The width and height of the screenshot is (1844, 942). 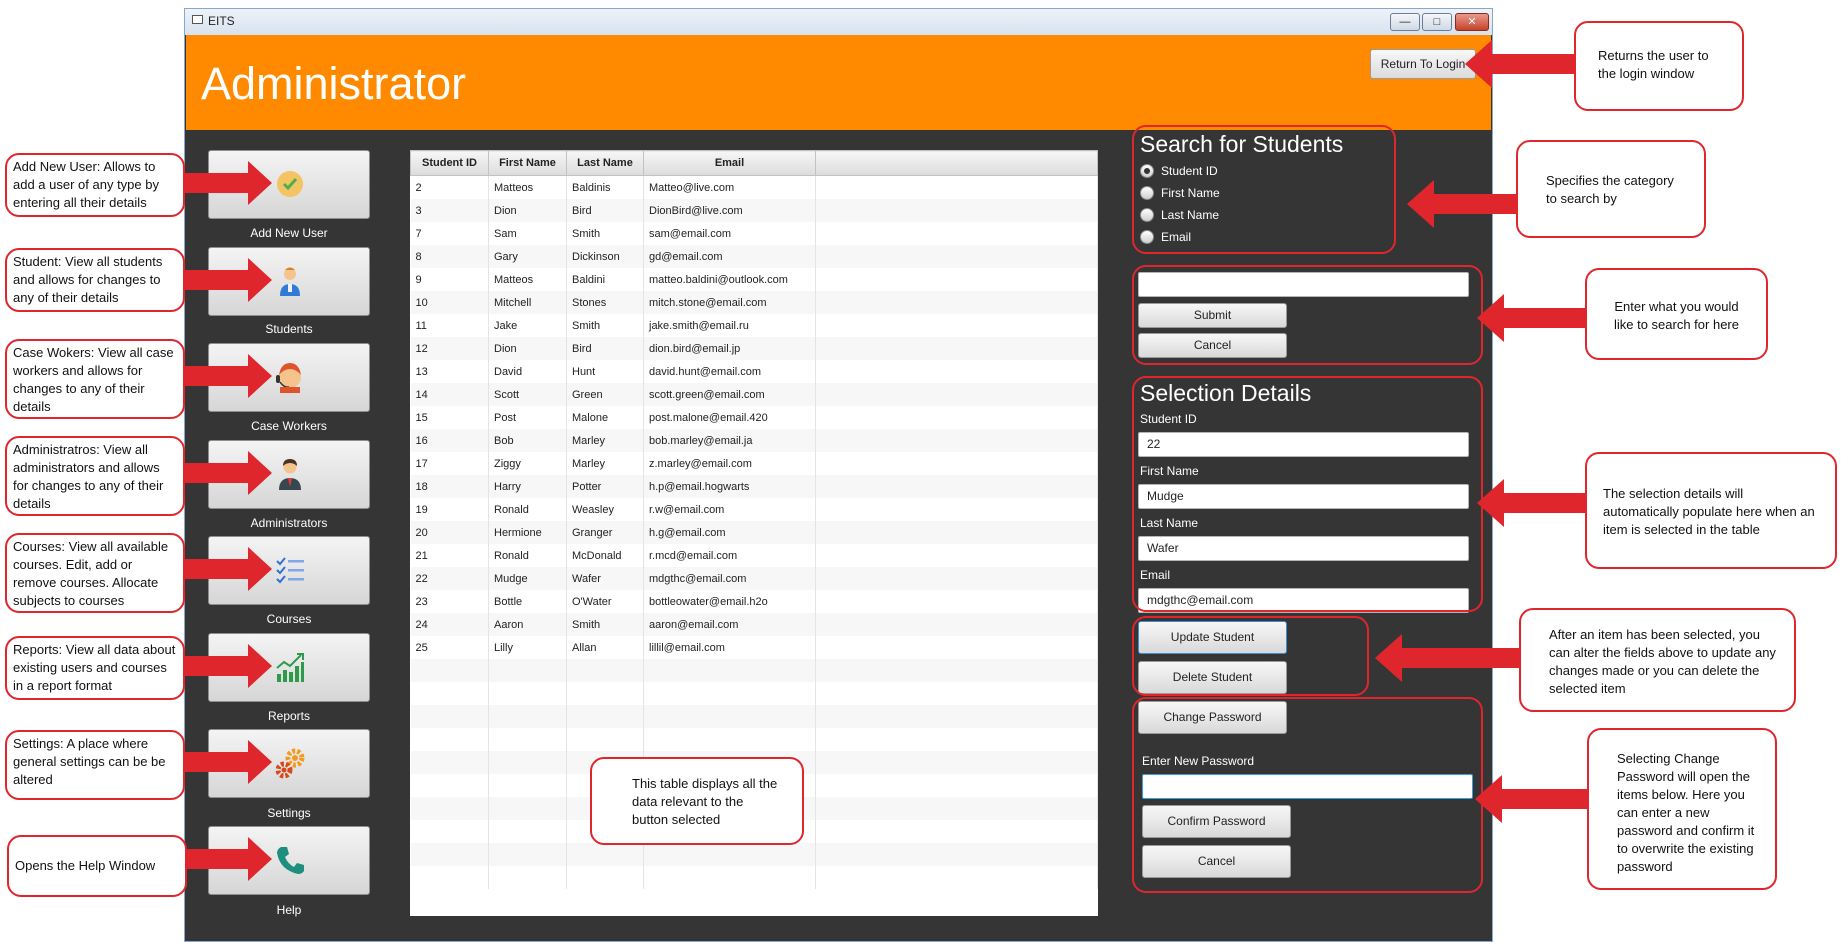 What do you see at coordinates (228, 280) in the screenshot?
I see `arrow-students` at bounding box center [228, 280].